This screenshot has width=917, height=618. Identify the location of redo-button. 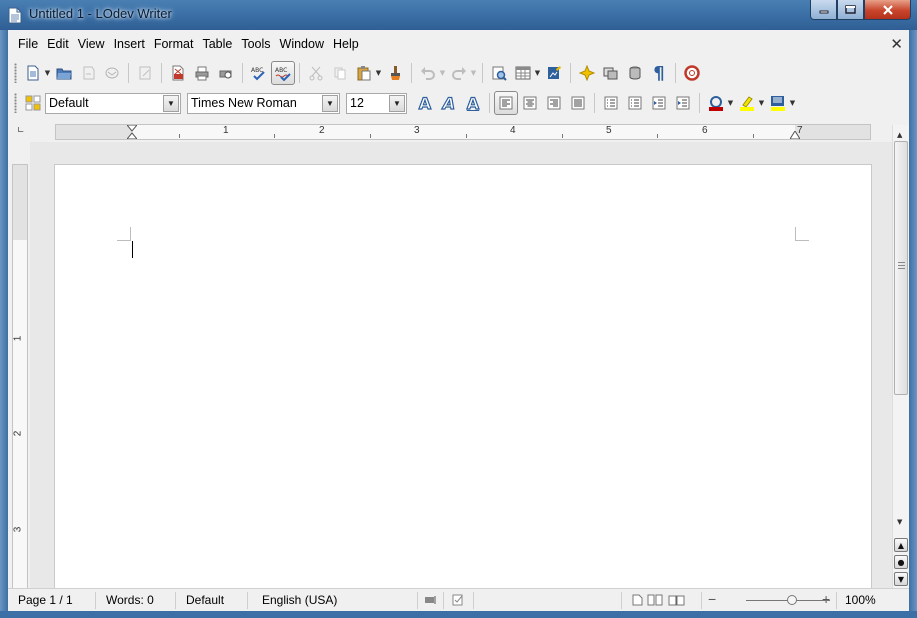
(459, 73).